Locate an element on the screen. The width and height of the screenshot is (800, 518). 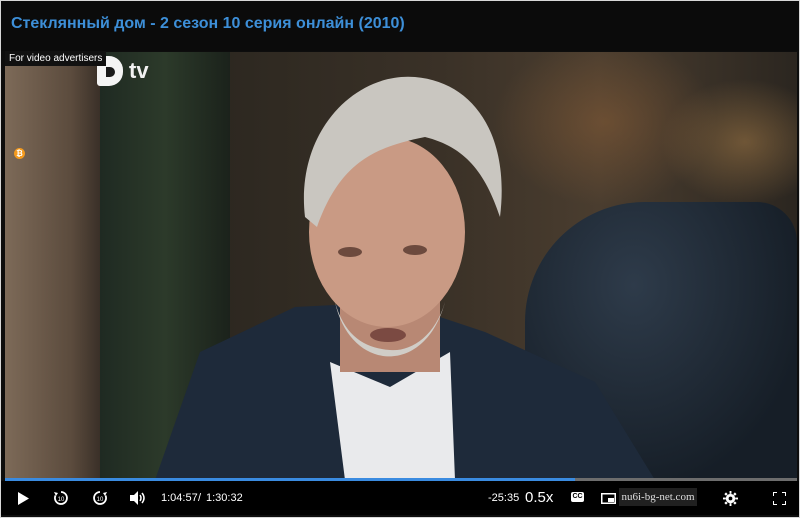
duration: 1:30:32 is located at coordinates (224, 498).